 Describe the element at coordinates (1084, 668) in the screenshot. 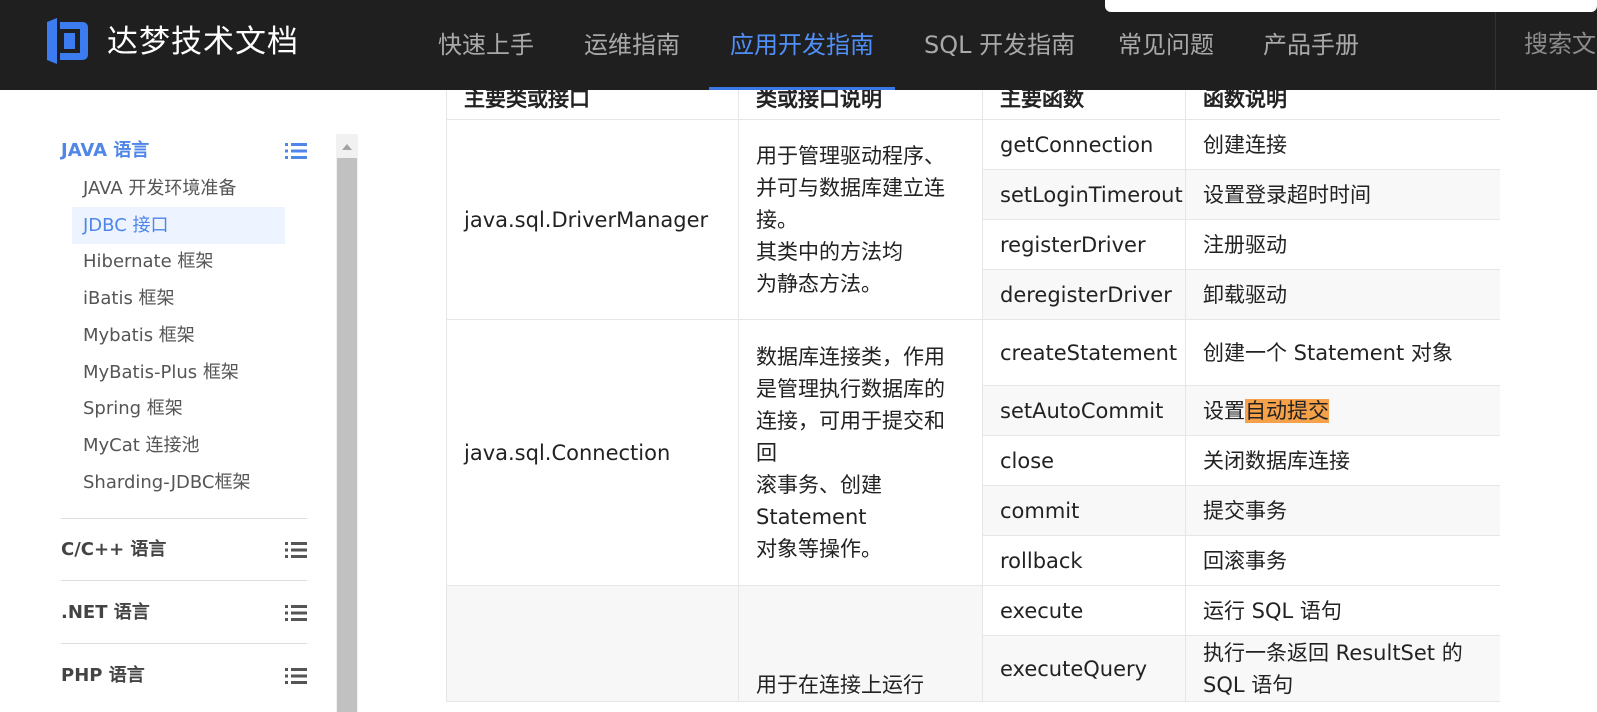

I see `function-name-cell: executeQuery` at that location.